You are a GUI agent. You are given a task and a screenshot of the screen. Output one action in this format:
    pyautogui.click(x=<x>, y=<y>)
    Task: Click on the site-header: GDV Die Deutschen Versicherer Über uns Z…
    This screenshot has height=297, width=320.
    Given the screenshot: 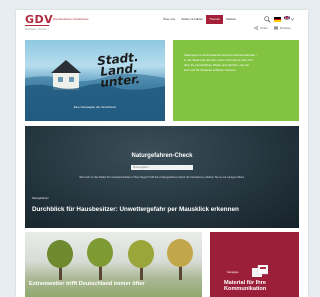 What is the action you would take?
    pyautogui.click(x=162, y=22)
    